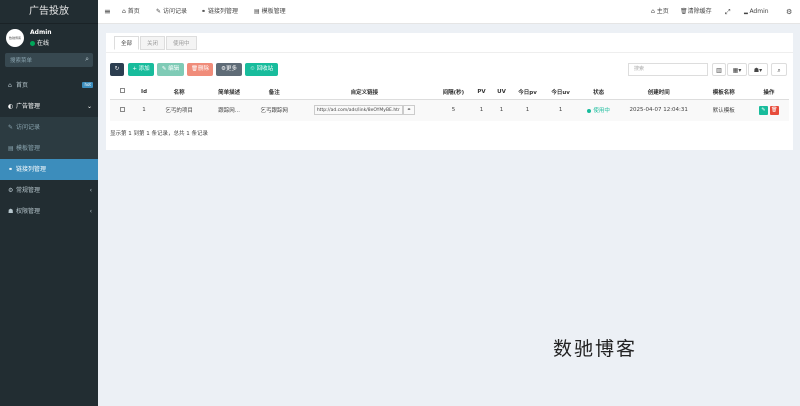 The width and height of the screenshot is (800, 406). Describe the element at coordinates (39, 42) in the screenshot. I see `user-status: 在线` at that location.